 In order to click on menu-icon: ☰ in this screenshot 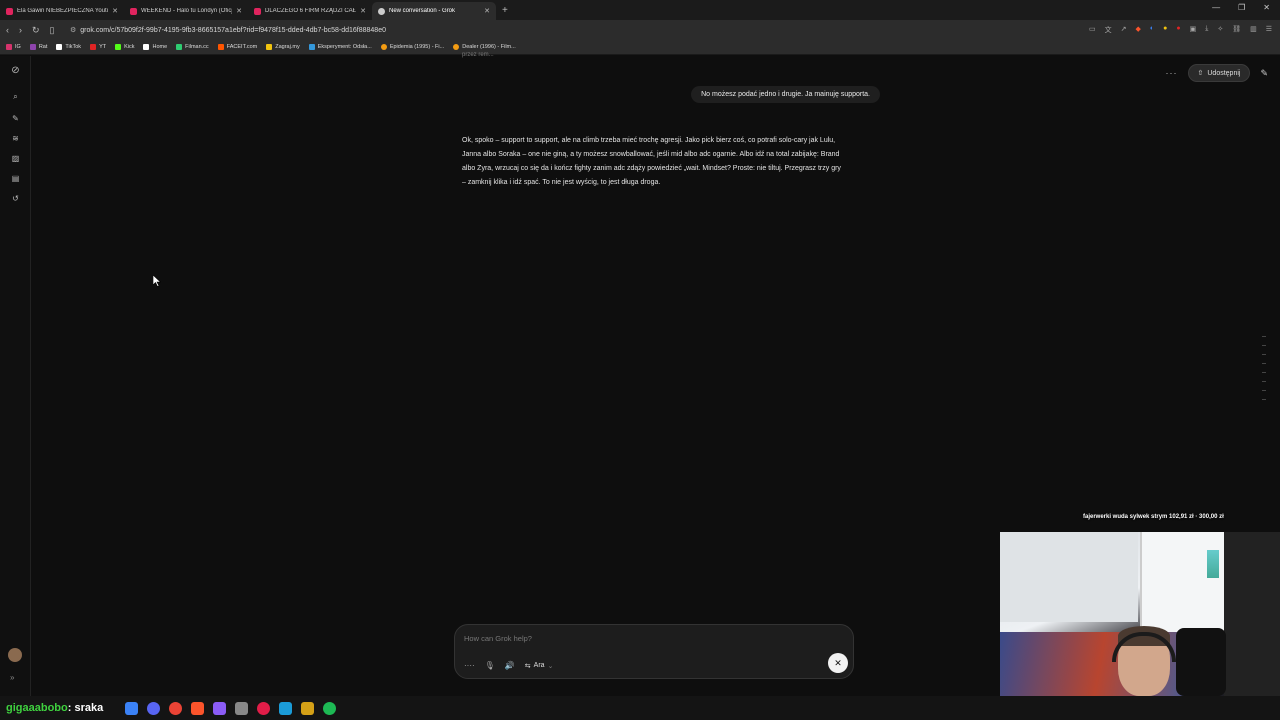, I will do `click(1269, 30)`.